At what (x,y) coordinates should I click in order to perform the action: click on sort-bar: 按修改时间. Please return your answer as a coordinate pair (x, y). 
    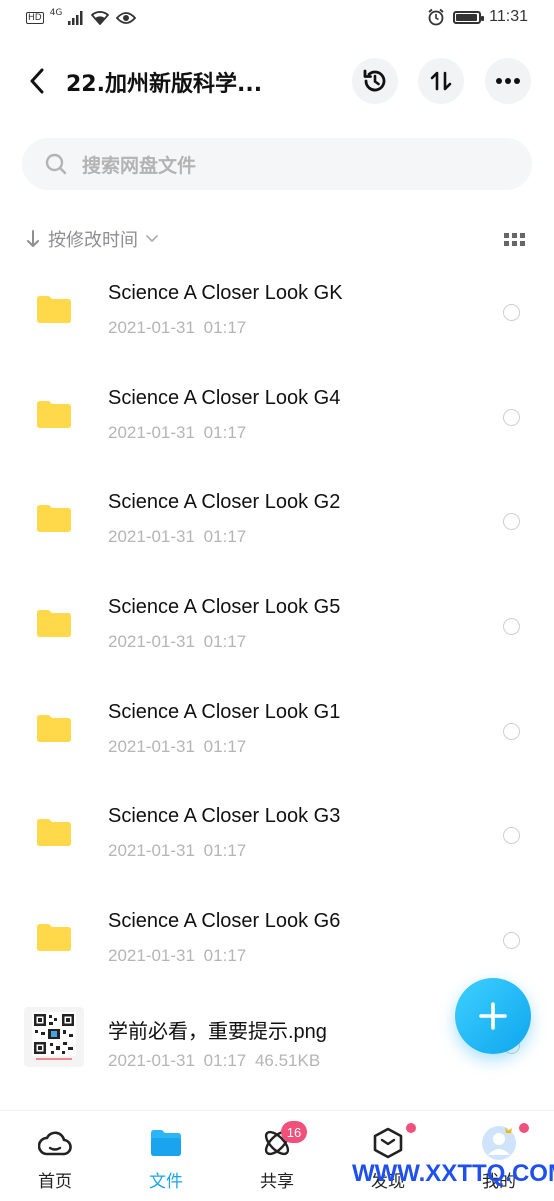
    Looking at the image, I should click on (276, 240).